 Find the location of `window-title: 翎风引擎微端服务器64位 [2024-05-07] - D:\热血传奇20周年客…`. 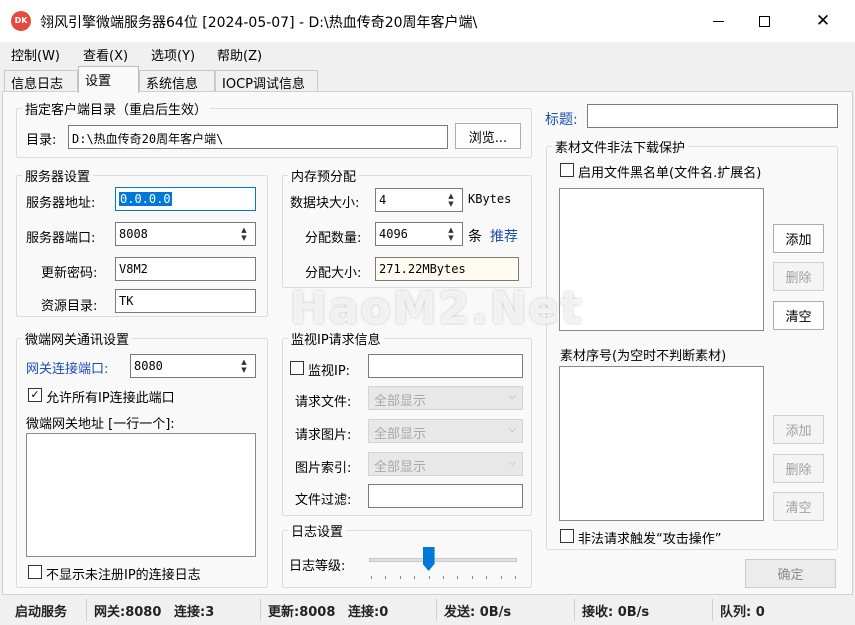

window-title: 翎风引擎微端服务器64位 [2024-05-07] - D:\热血传奇20周年客… is located at coordinates (259, 23).